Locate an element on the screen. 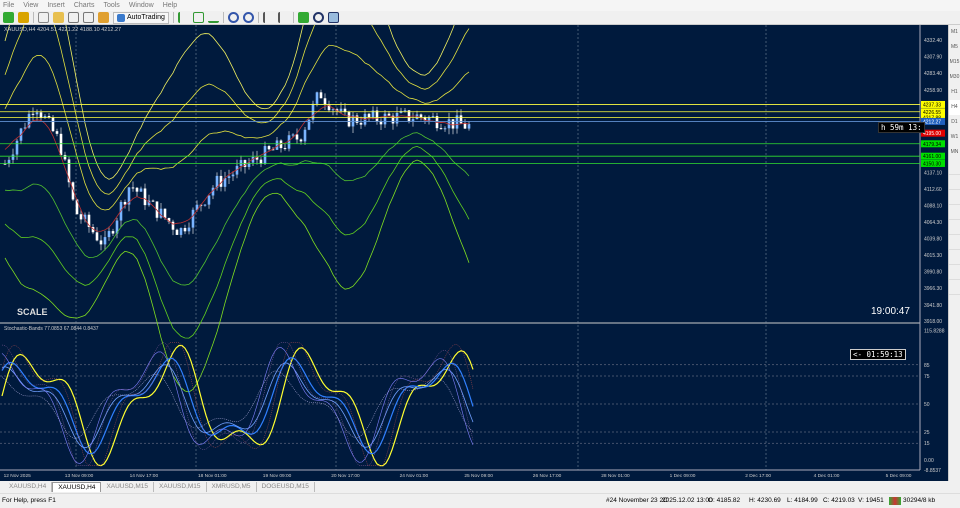  time-axis-label: 20 Nov 17:00 is located at coordinates (345, 476).